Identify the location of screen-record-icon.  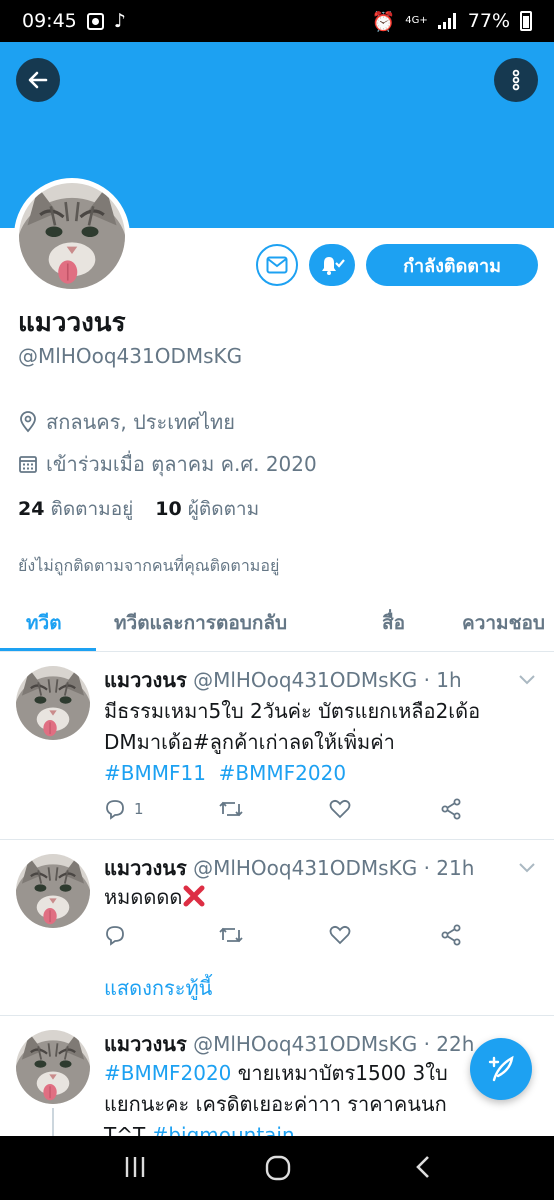
(95, 21).